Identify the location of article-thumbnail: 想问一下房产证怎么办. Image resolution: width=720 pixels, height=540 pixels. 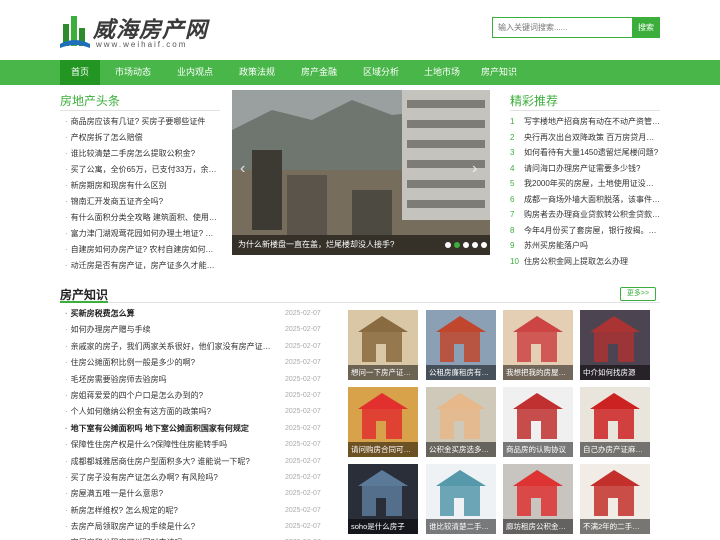
(383, 345).